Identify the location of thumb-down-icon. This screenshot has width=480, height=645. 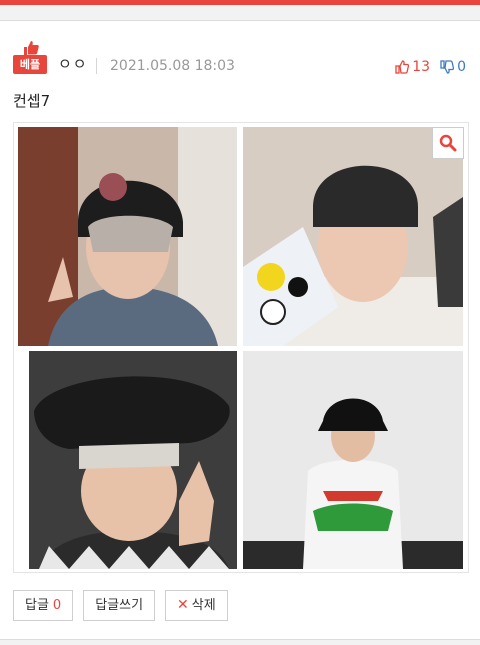
(447, 67).